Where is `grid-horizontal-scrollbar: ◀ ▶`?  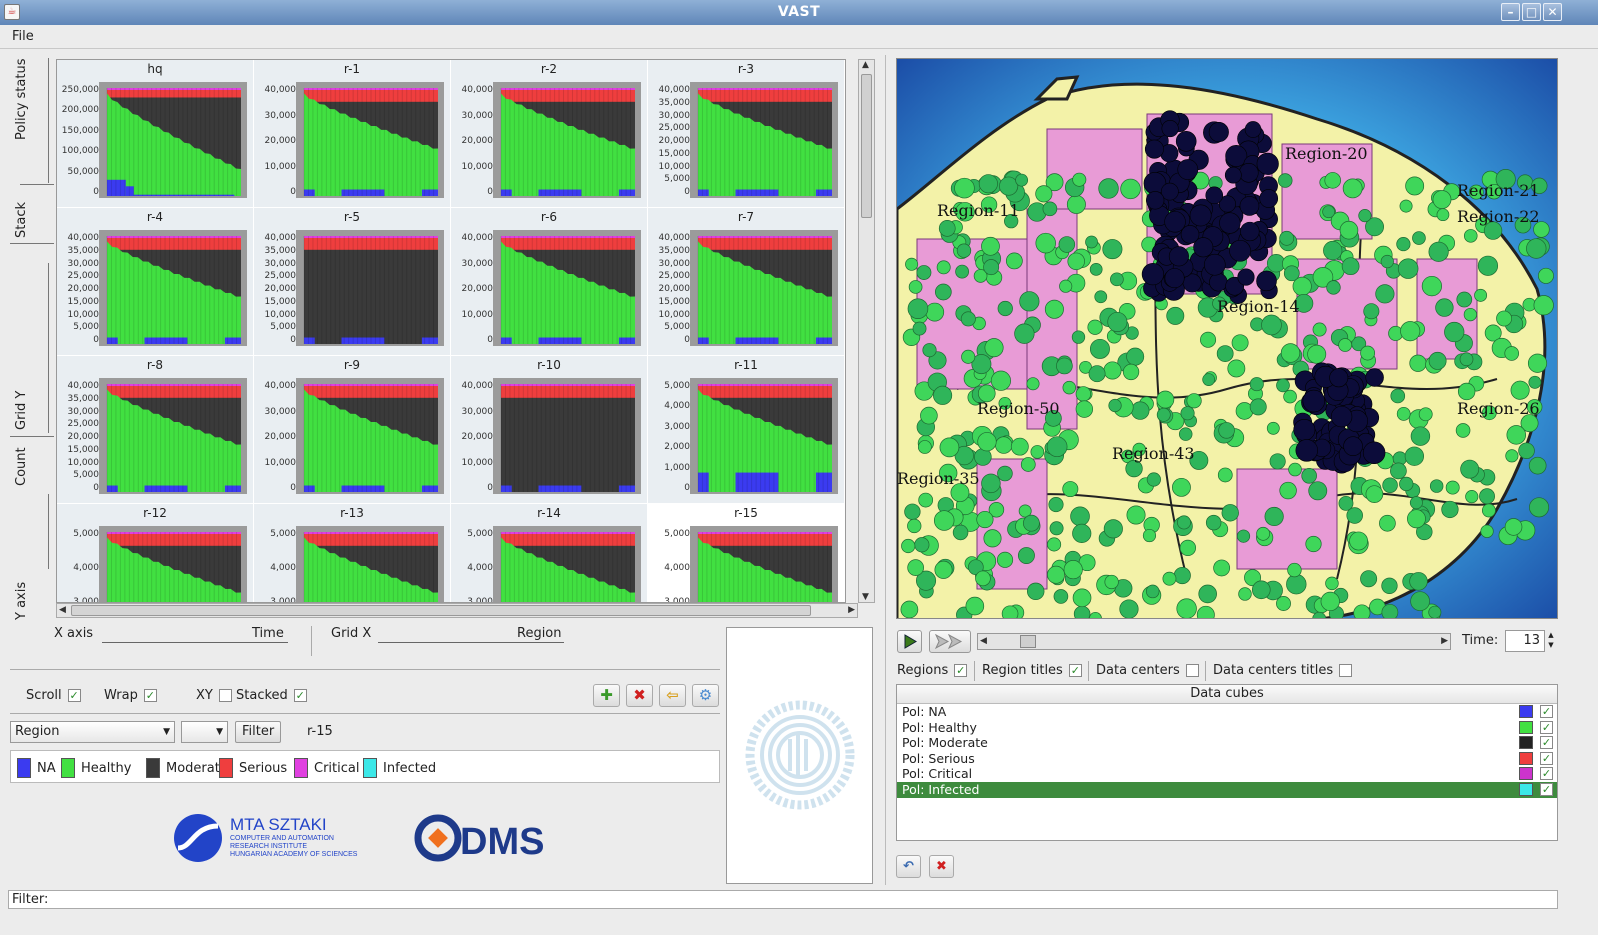 grid-horizontal-scrollbar: ◀ ▶ is located at coordinates (457, 610).